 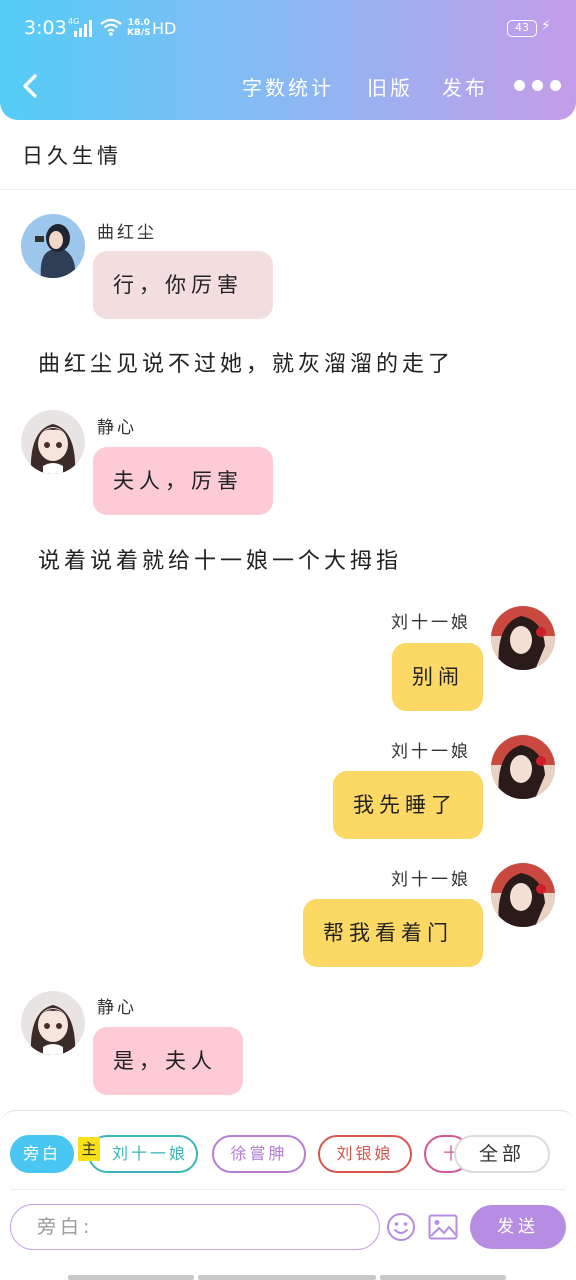 I want to click on chat-bubble: 我先睡了, so click(x=408, y=805).